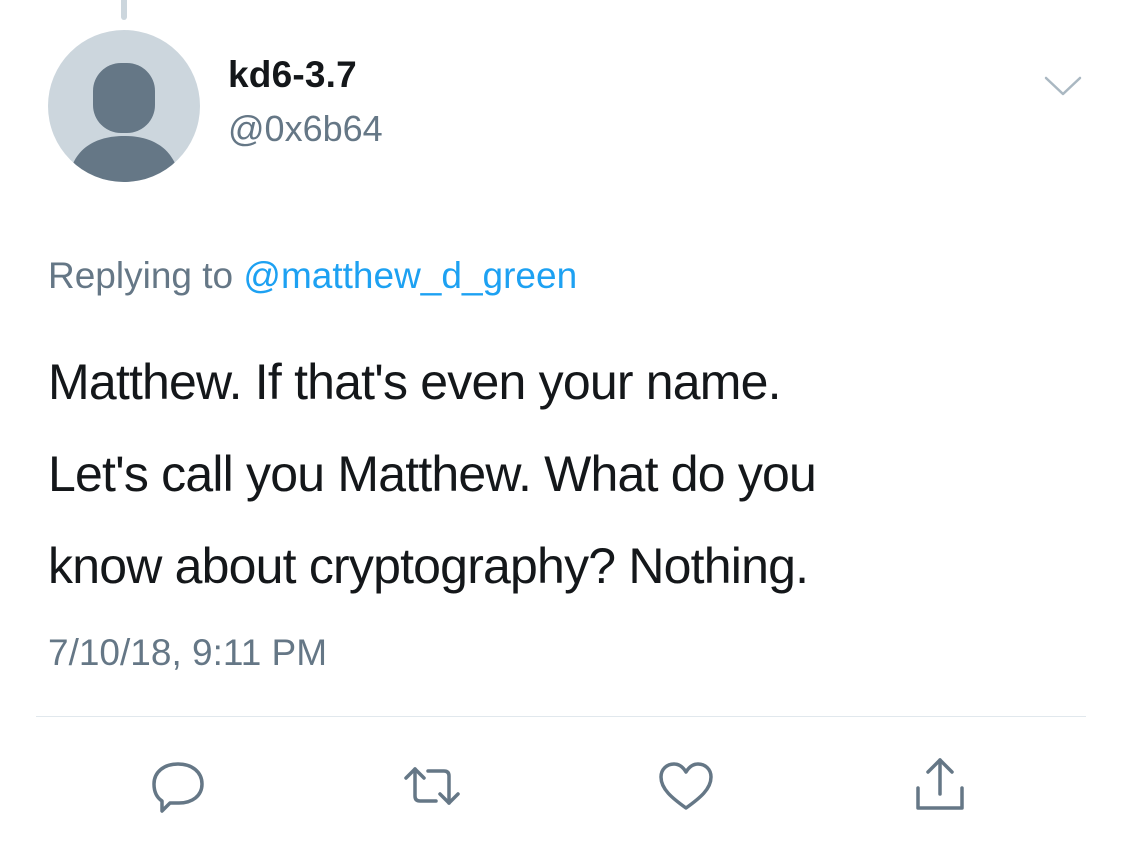 The width and height of the screenshot is (1124, 845). I want to click on chevron-down-icon, so click(1063, 86).